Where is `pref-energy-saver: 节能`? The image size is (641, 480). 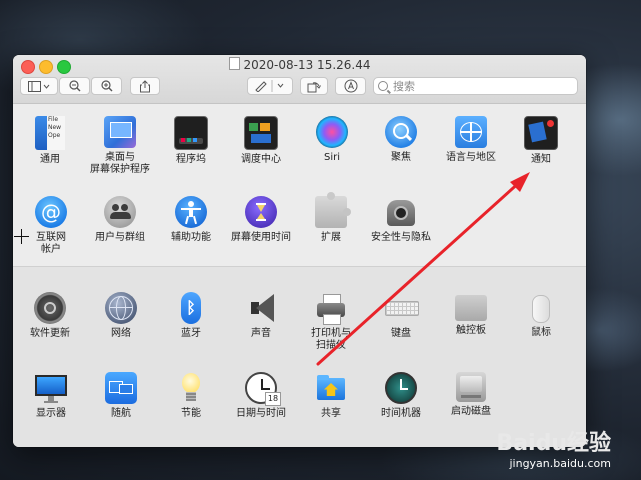 pref-energy-saver: 节能 is located at coordinates (191, 396).